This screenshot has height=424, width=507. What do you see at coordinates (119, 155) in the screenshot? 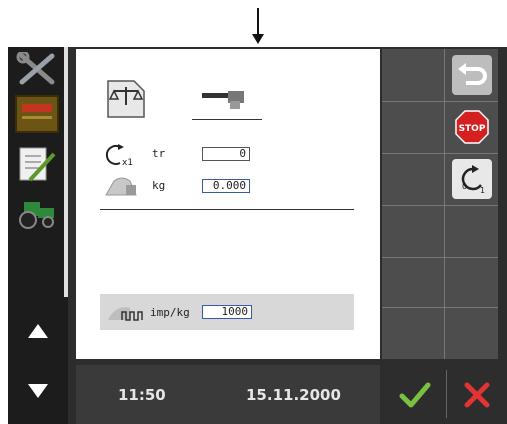
I see `rotation-icon: x1` at bounding box center [119, 155].